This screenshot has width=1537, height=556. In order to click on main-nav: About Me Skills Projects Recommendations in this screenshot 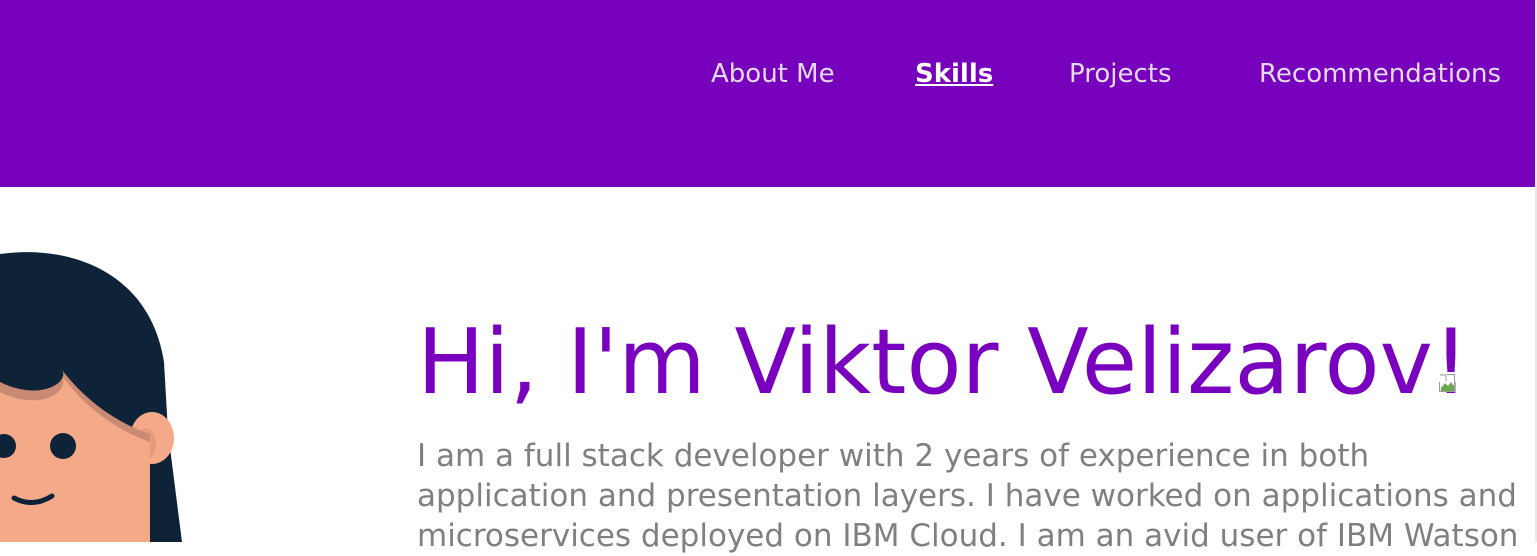, I will do `click(767, 76)`.